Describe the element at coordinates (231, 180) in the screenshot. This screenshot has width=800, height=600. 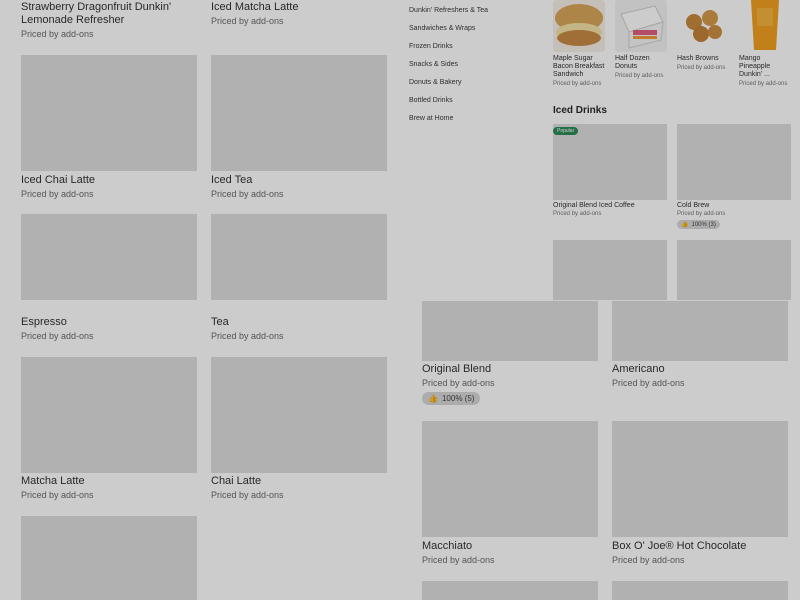
I see `item-name: Iced Tea` at that location.